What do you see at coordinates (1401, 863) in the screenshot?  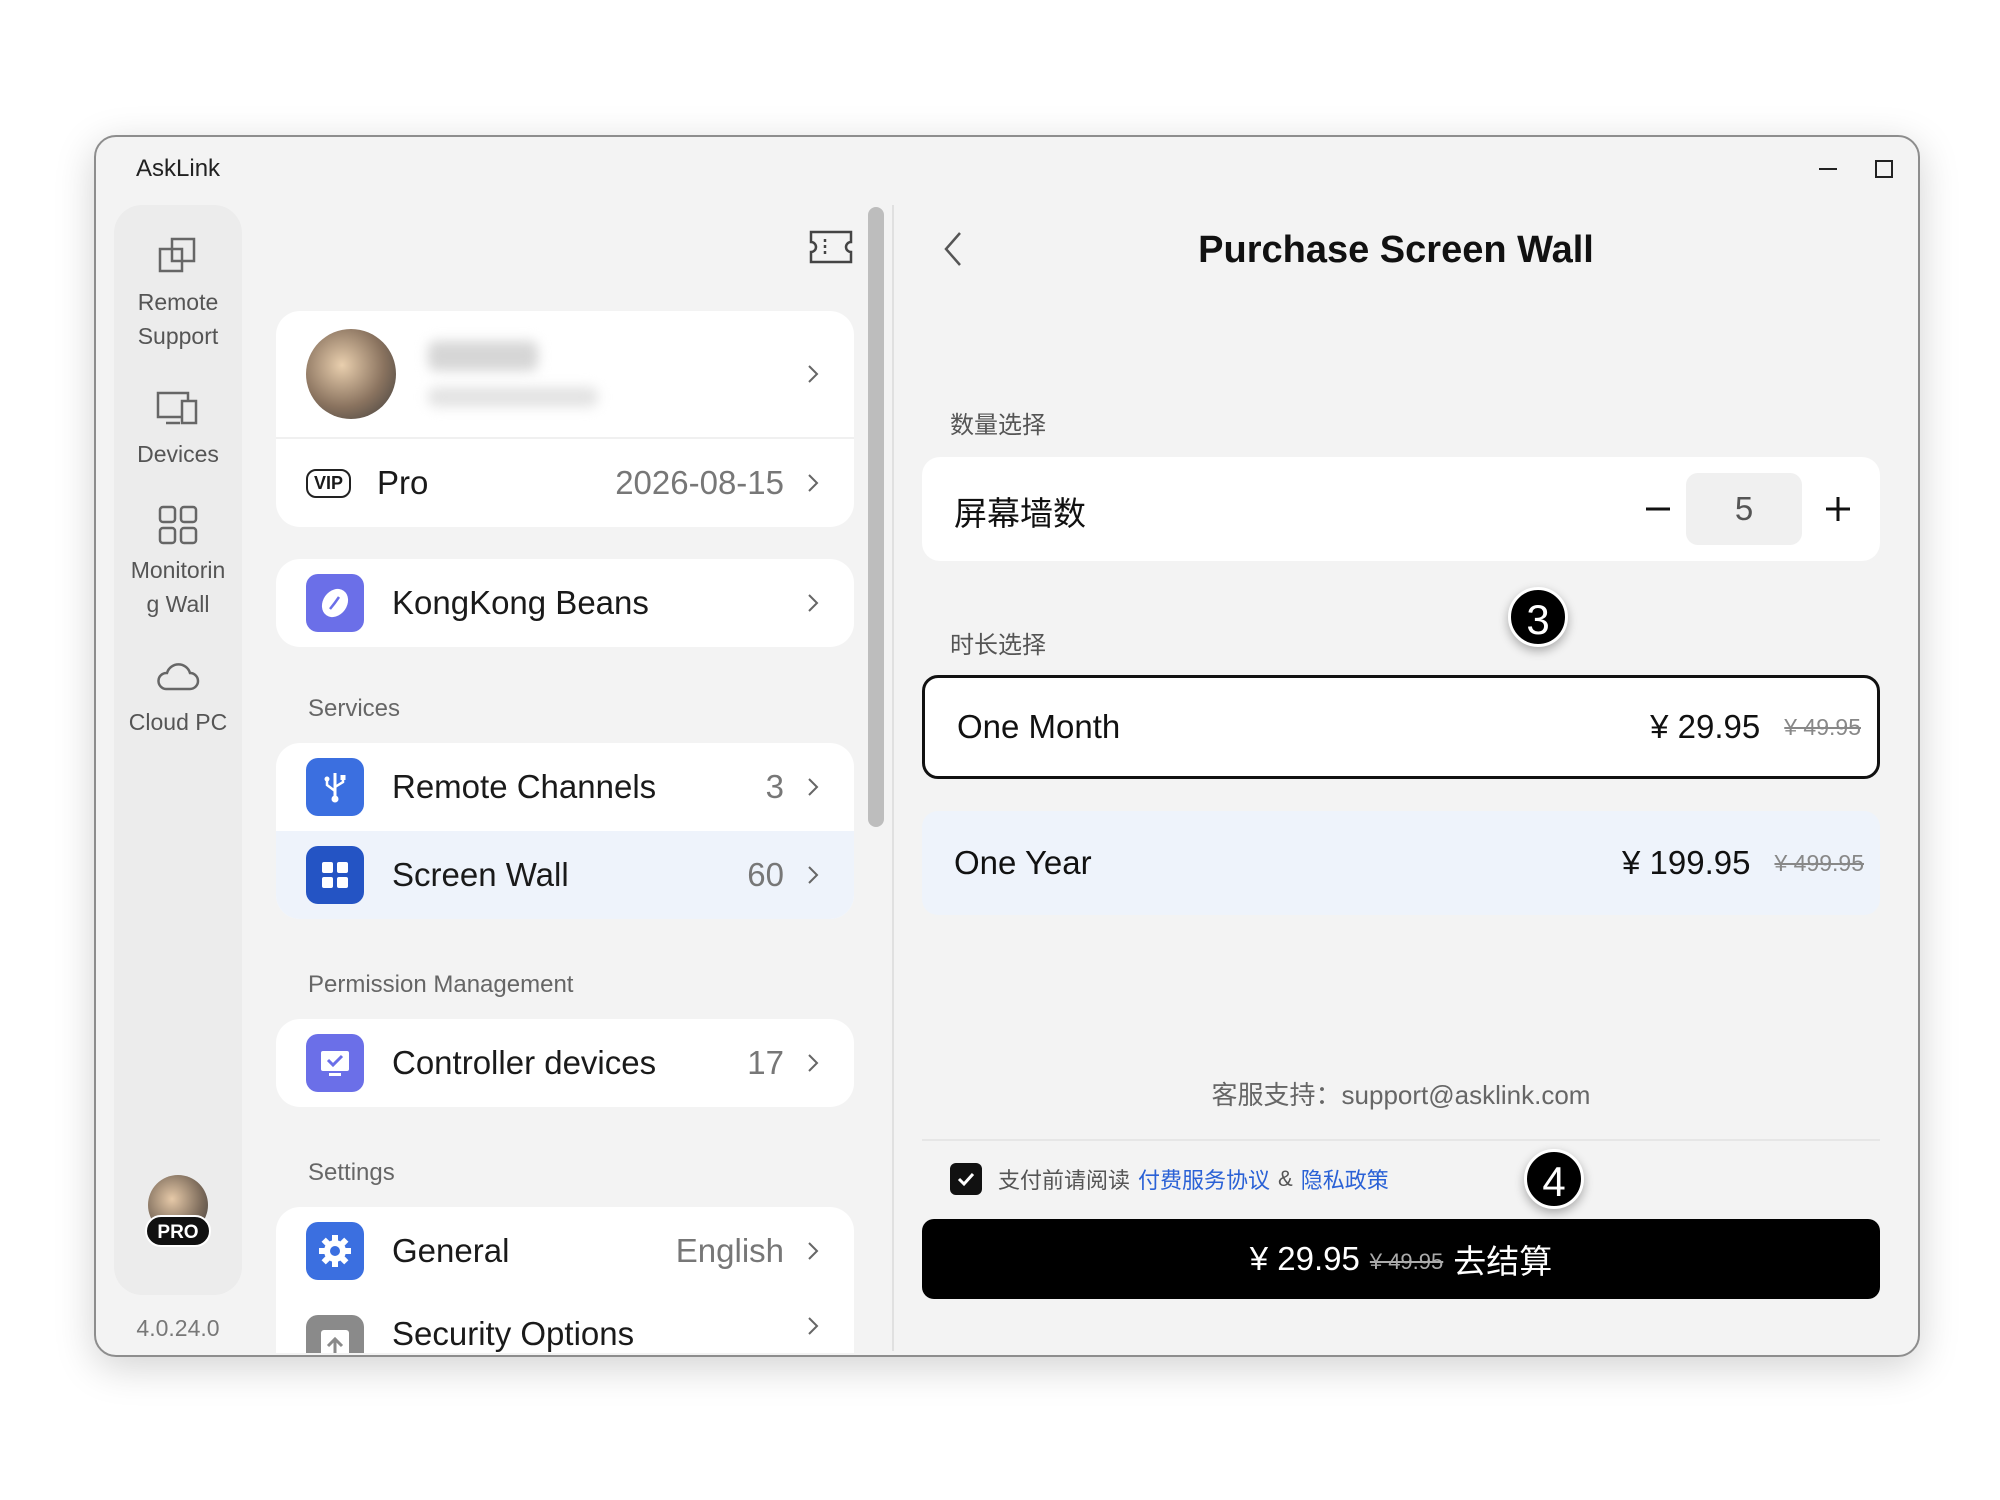 I see `plan-one-year: One Year ¥ 199.95 ¥ 499.95` at bounding box center [1401, 863].